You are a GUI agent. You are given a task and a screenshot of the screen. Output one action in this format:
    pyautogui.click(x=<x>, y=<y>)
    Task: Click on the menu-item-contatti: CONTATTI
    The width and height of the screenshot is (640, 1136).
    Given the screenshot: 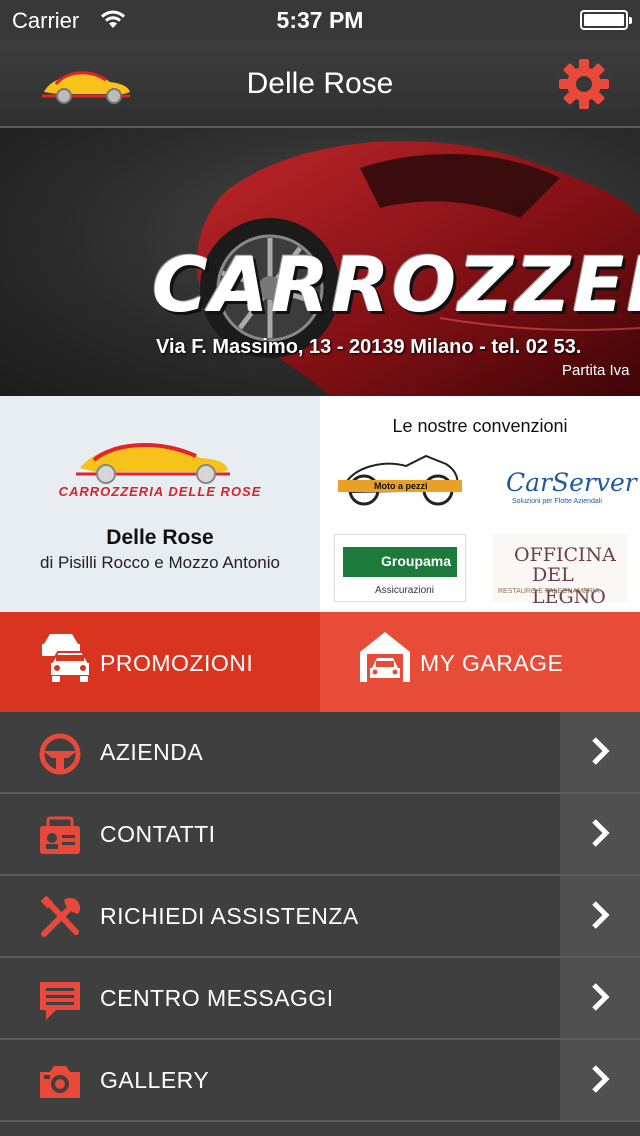 What is the action you would take?
    pyautogui.click(x=320, y=835)
    